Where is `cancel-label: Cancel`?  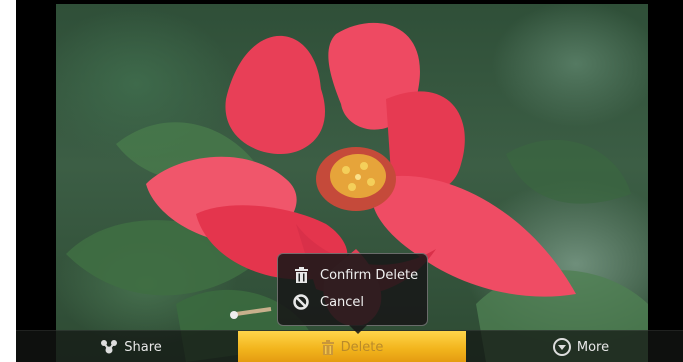
cancel-label: Cancel is located at coordinates (342, 302).